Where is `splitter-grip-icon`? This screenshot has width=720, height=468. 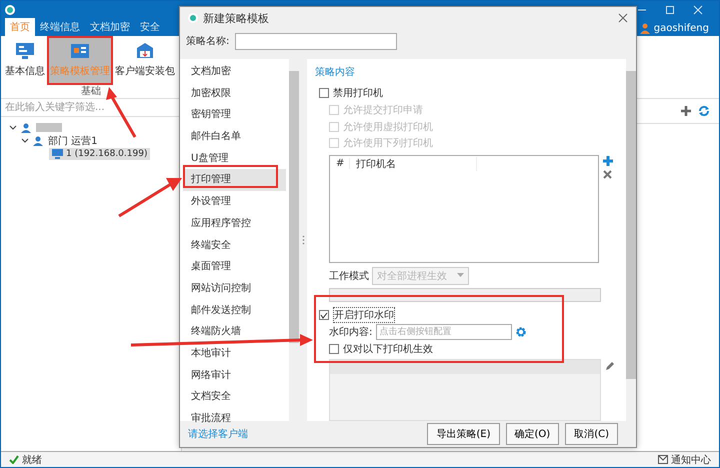 splitter-grip-icon is located at coordinates (303, 240).